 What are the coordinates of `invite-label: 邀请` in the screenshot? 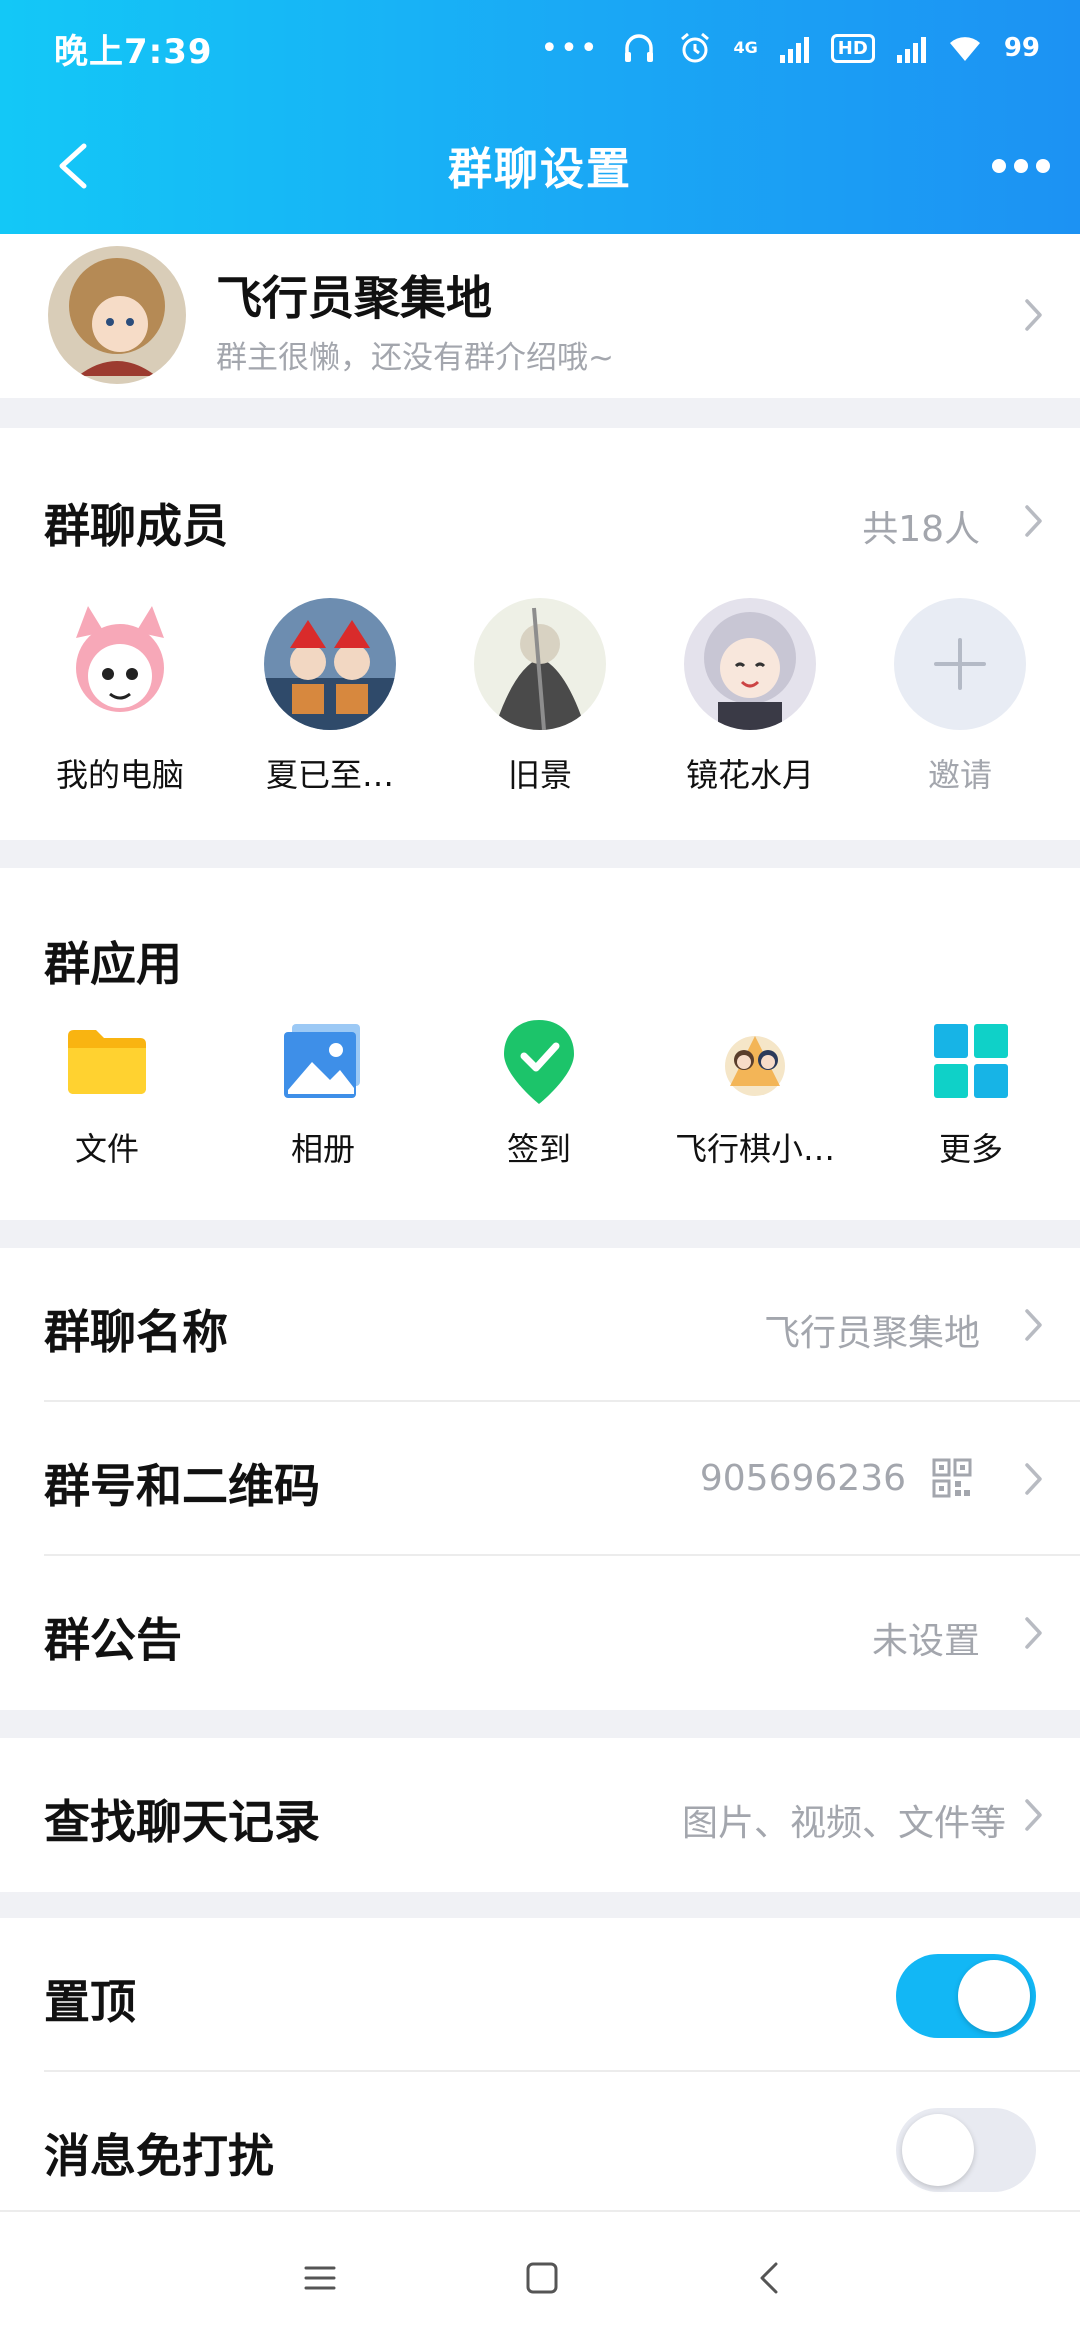 It's located at (959, 775).